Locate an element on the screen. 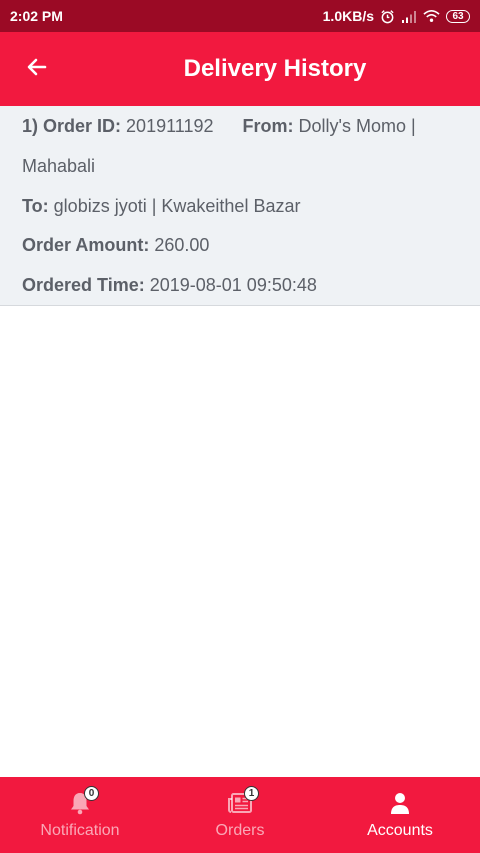 The image size is (480, 853). wifi-icon is located at coordinates (431, 16).